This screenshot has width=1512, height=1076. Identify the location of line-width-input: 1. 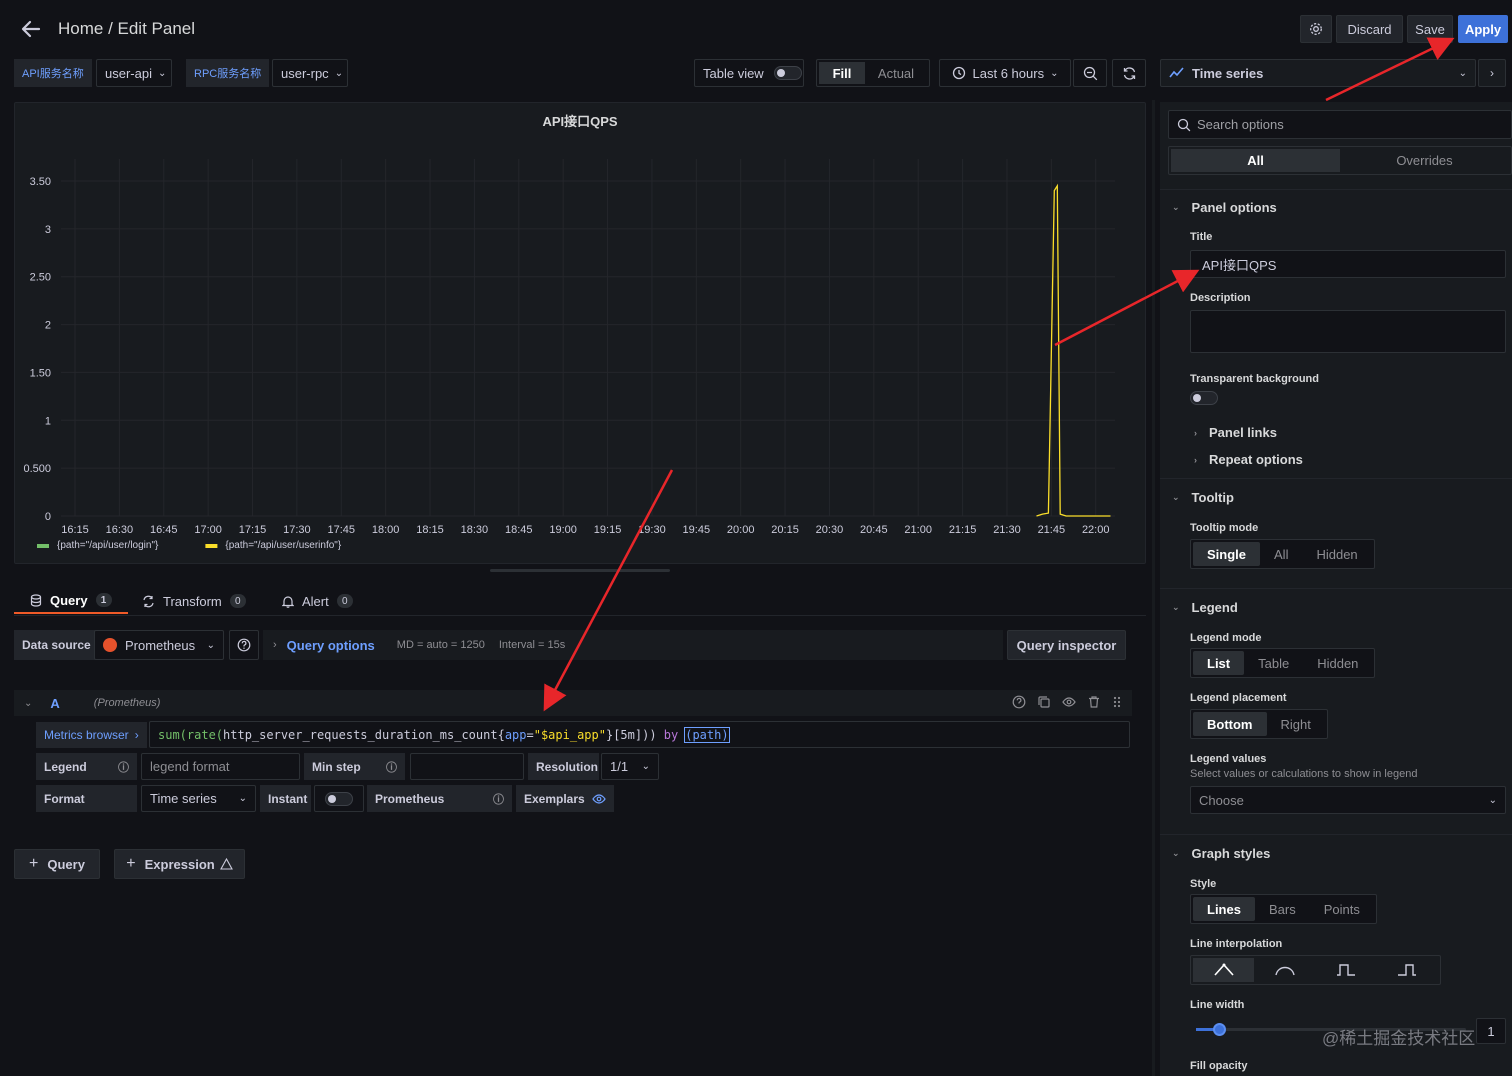
(1491, 1031).